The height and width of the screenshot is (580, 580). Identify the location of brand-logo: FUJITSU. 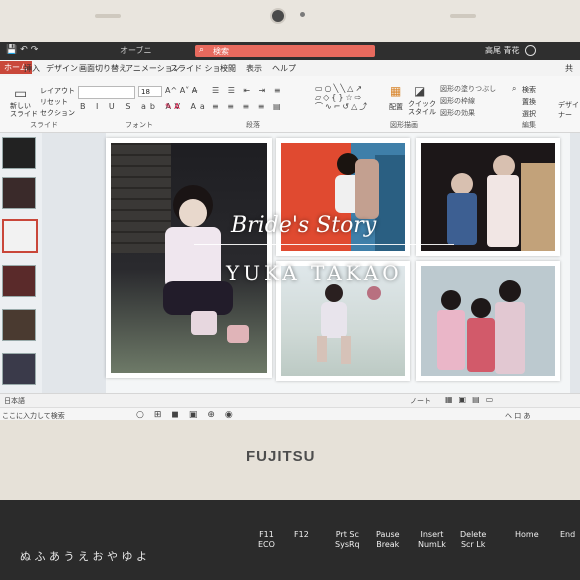
(281, 456).